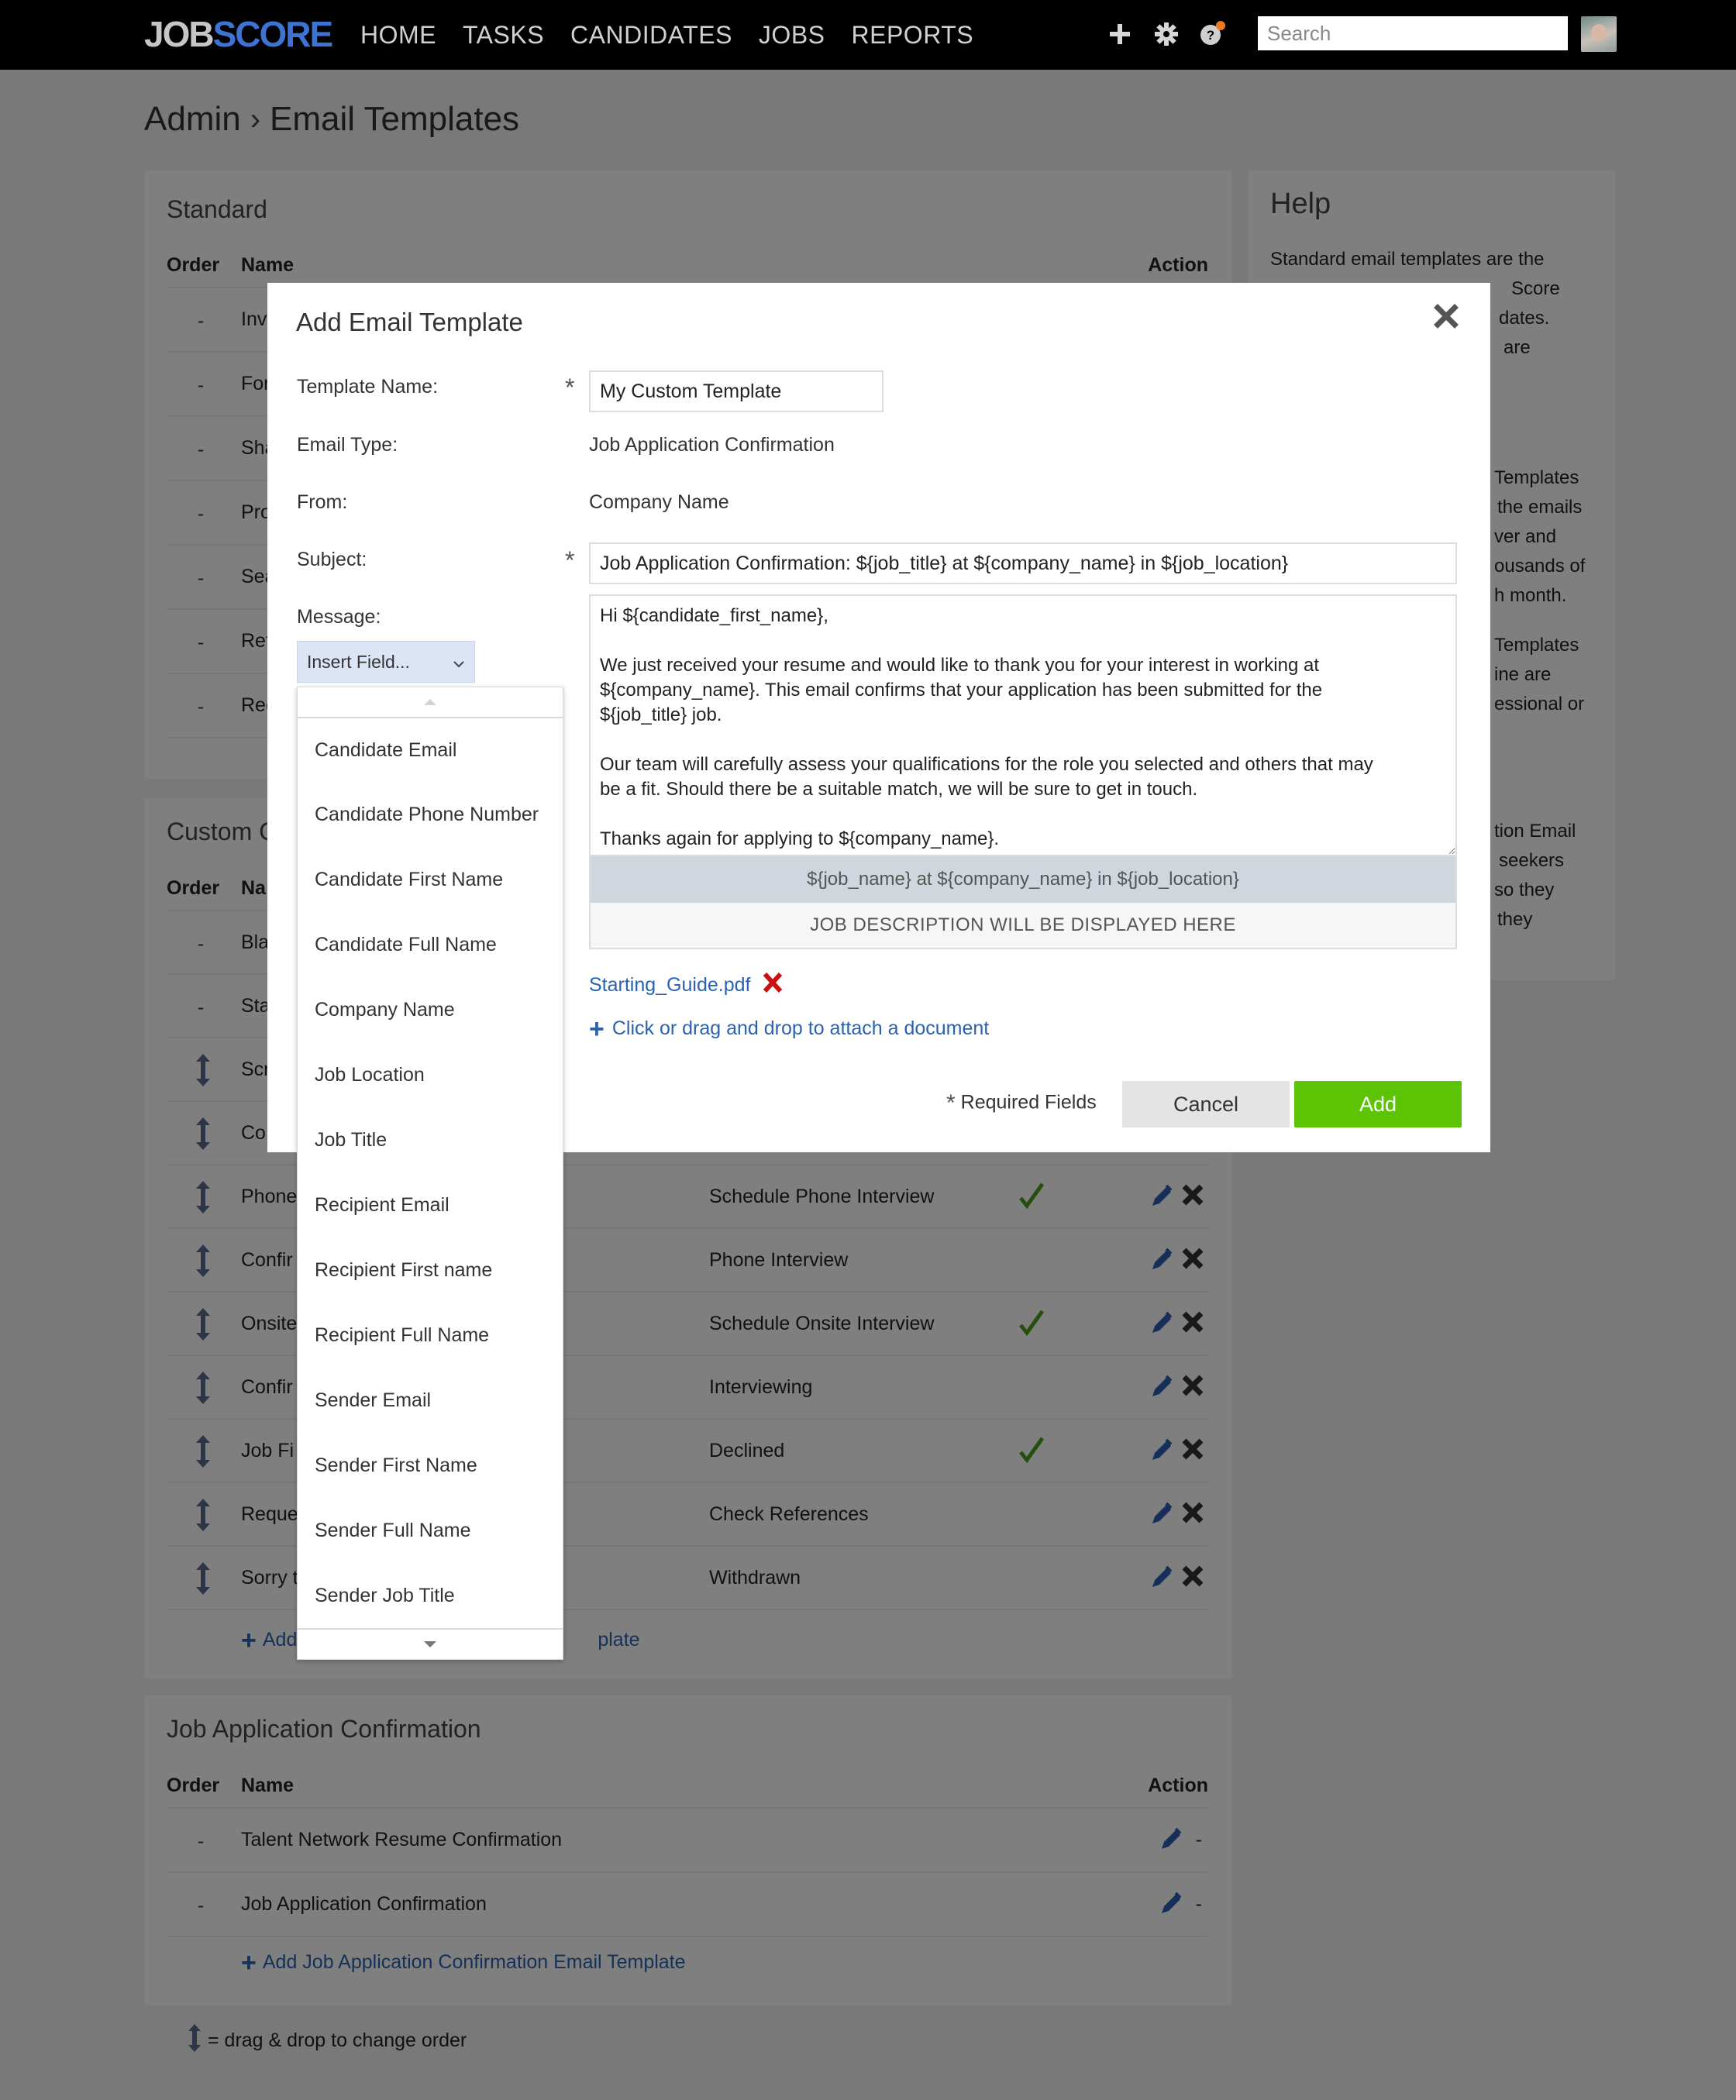 This screenshot has height=2100, width=1736. Describe the element at coordinates (430, 1466) in the screenshot. I see `insert-field-option: Sender First Name` at that location.